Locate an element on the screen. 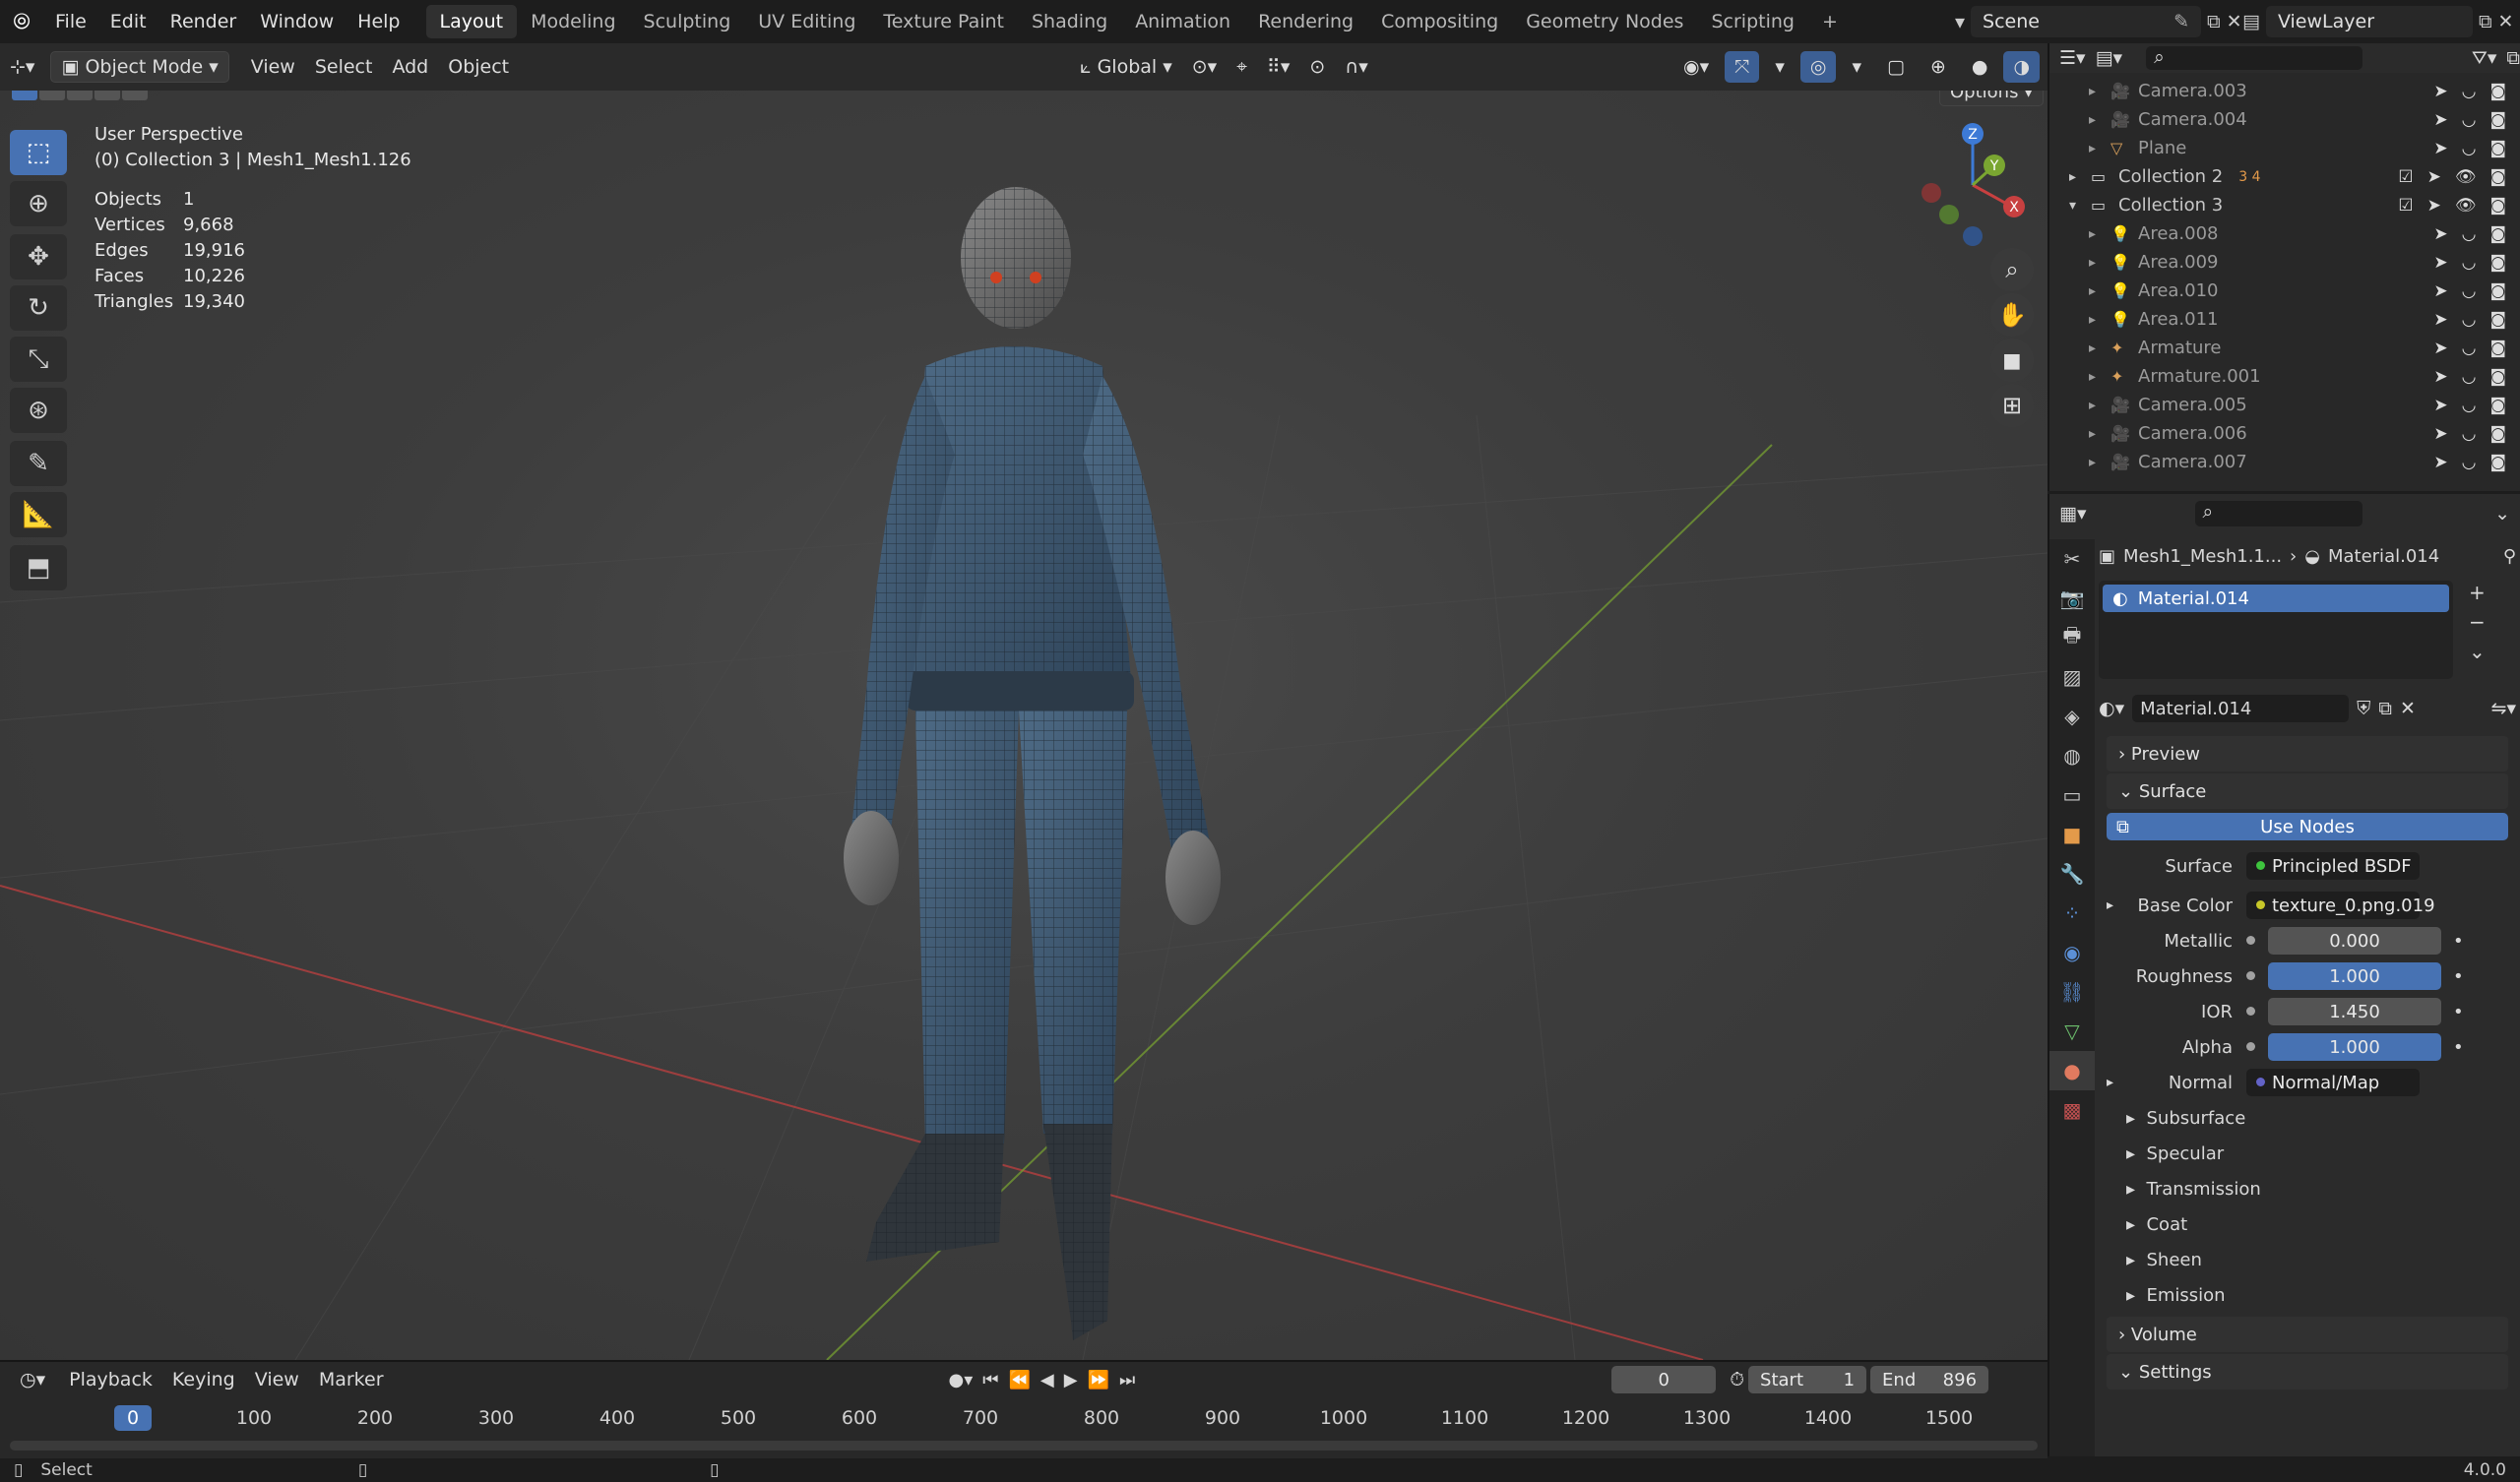  view-layer-field: ViewLayer is located at coordinates (2369, 21).